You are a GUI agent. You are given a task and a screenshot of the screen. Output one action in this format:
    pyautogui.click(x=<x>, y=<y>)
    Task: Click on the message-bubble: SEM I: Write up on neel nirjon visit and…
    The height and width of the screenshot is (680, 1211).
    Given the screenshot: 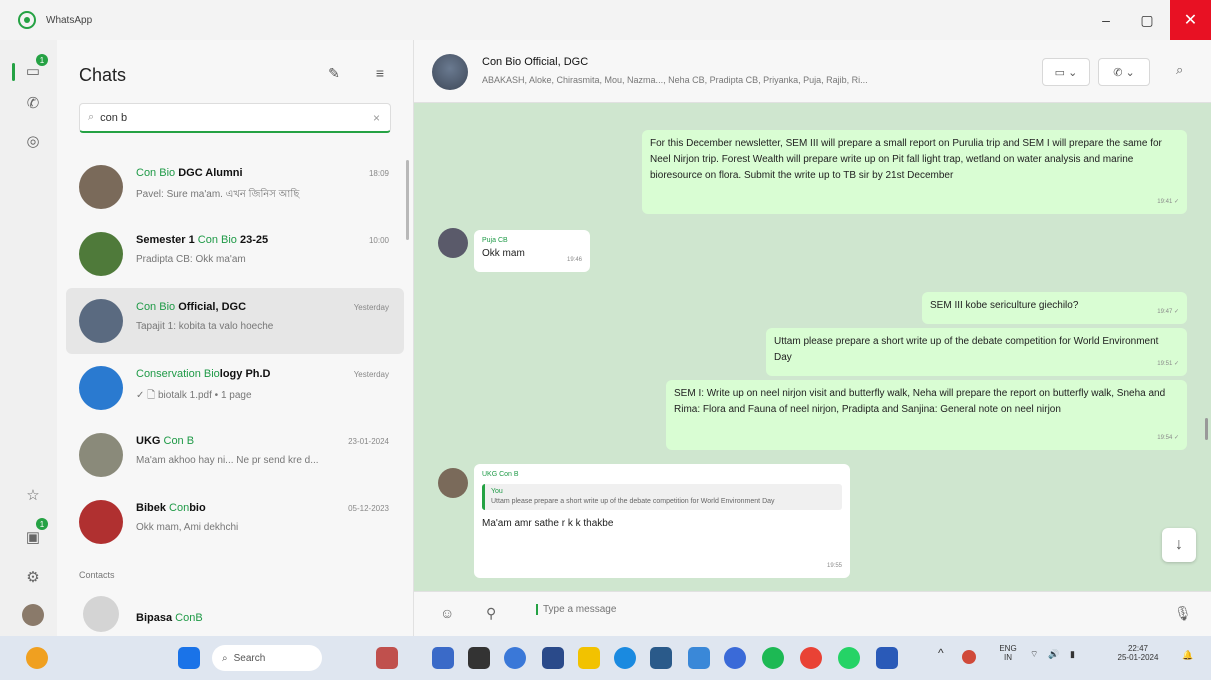 What is the action you would take?
    pyautogui.click(x=926, y=415)
    